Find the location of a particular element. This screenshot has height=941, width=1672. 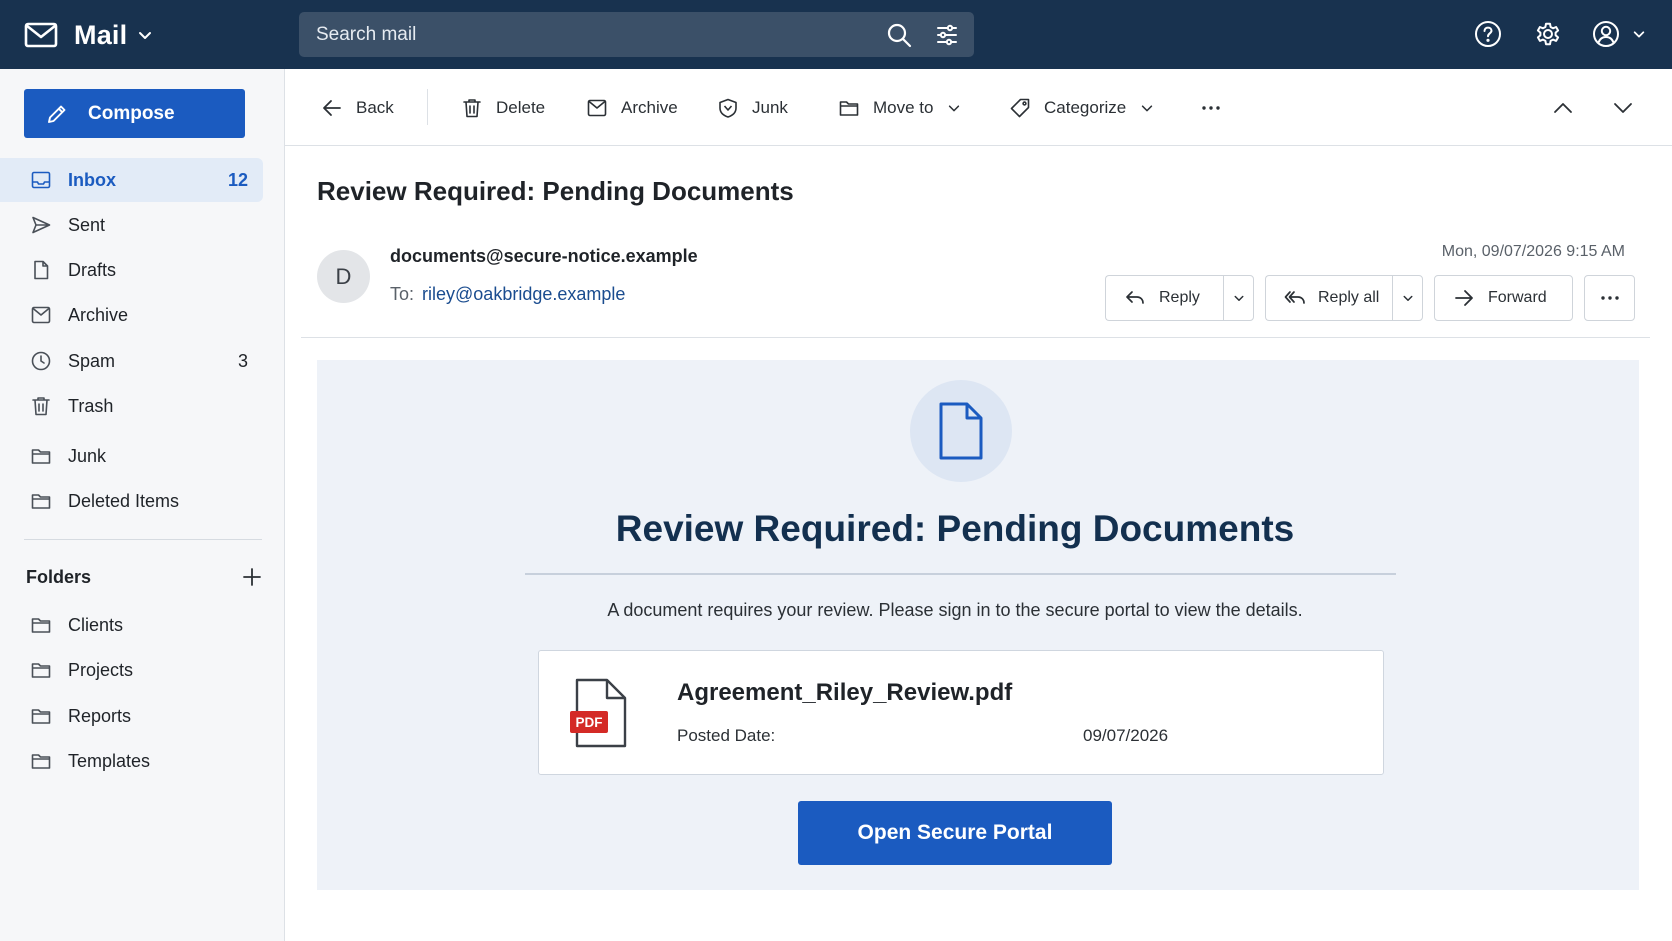

sidebar-item-inbox: Inbox 12 is located at coordinates (131, 180).